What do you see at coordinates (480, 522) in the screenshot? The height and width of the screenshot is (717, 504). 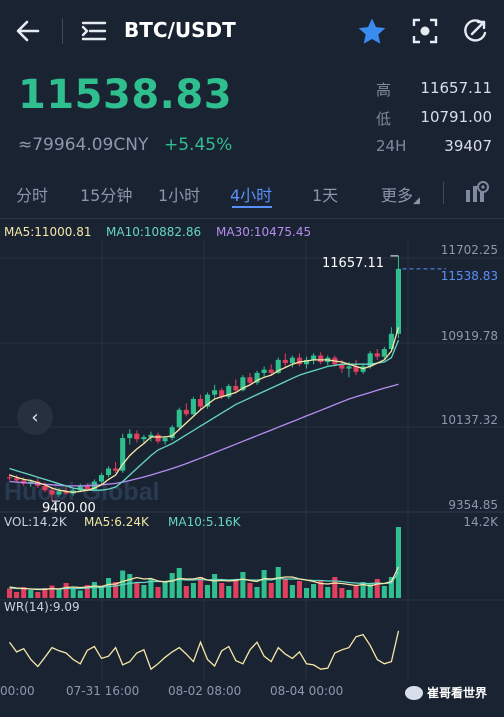 I see `vol-axis-max: 14.2K` at bounding box center [480, 522].